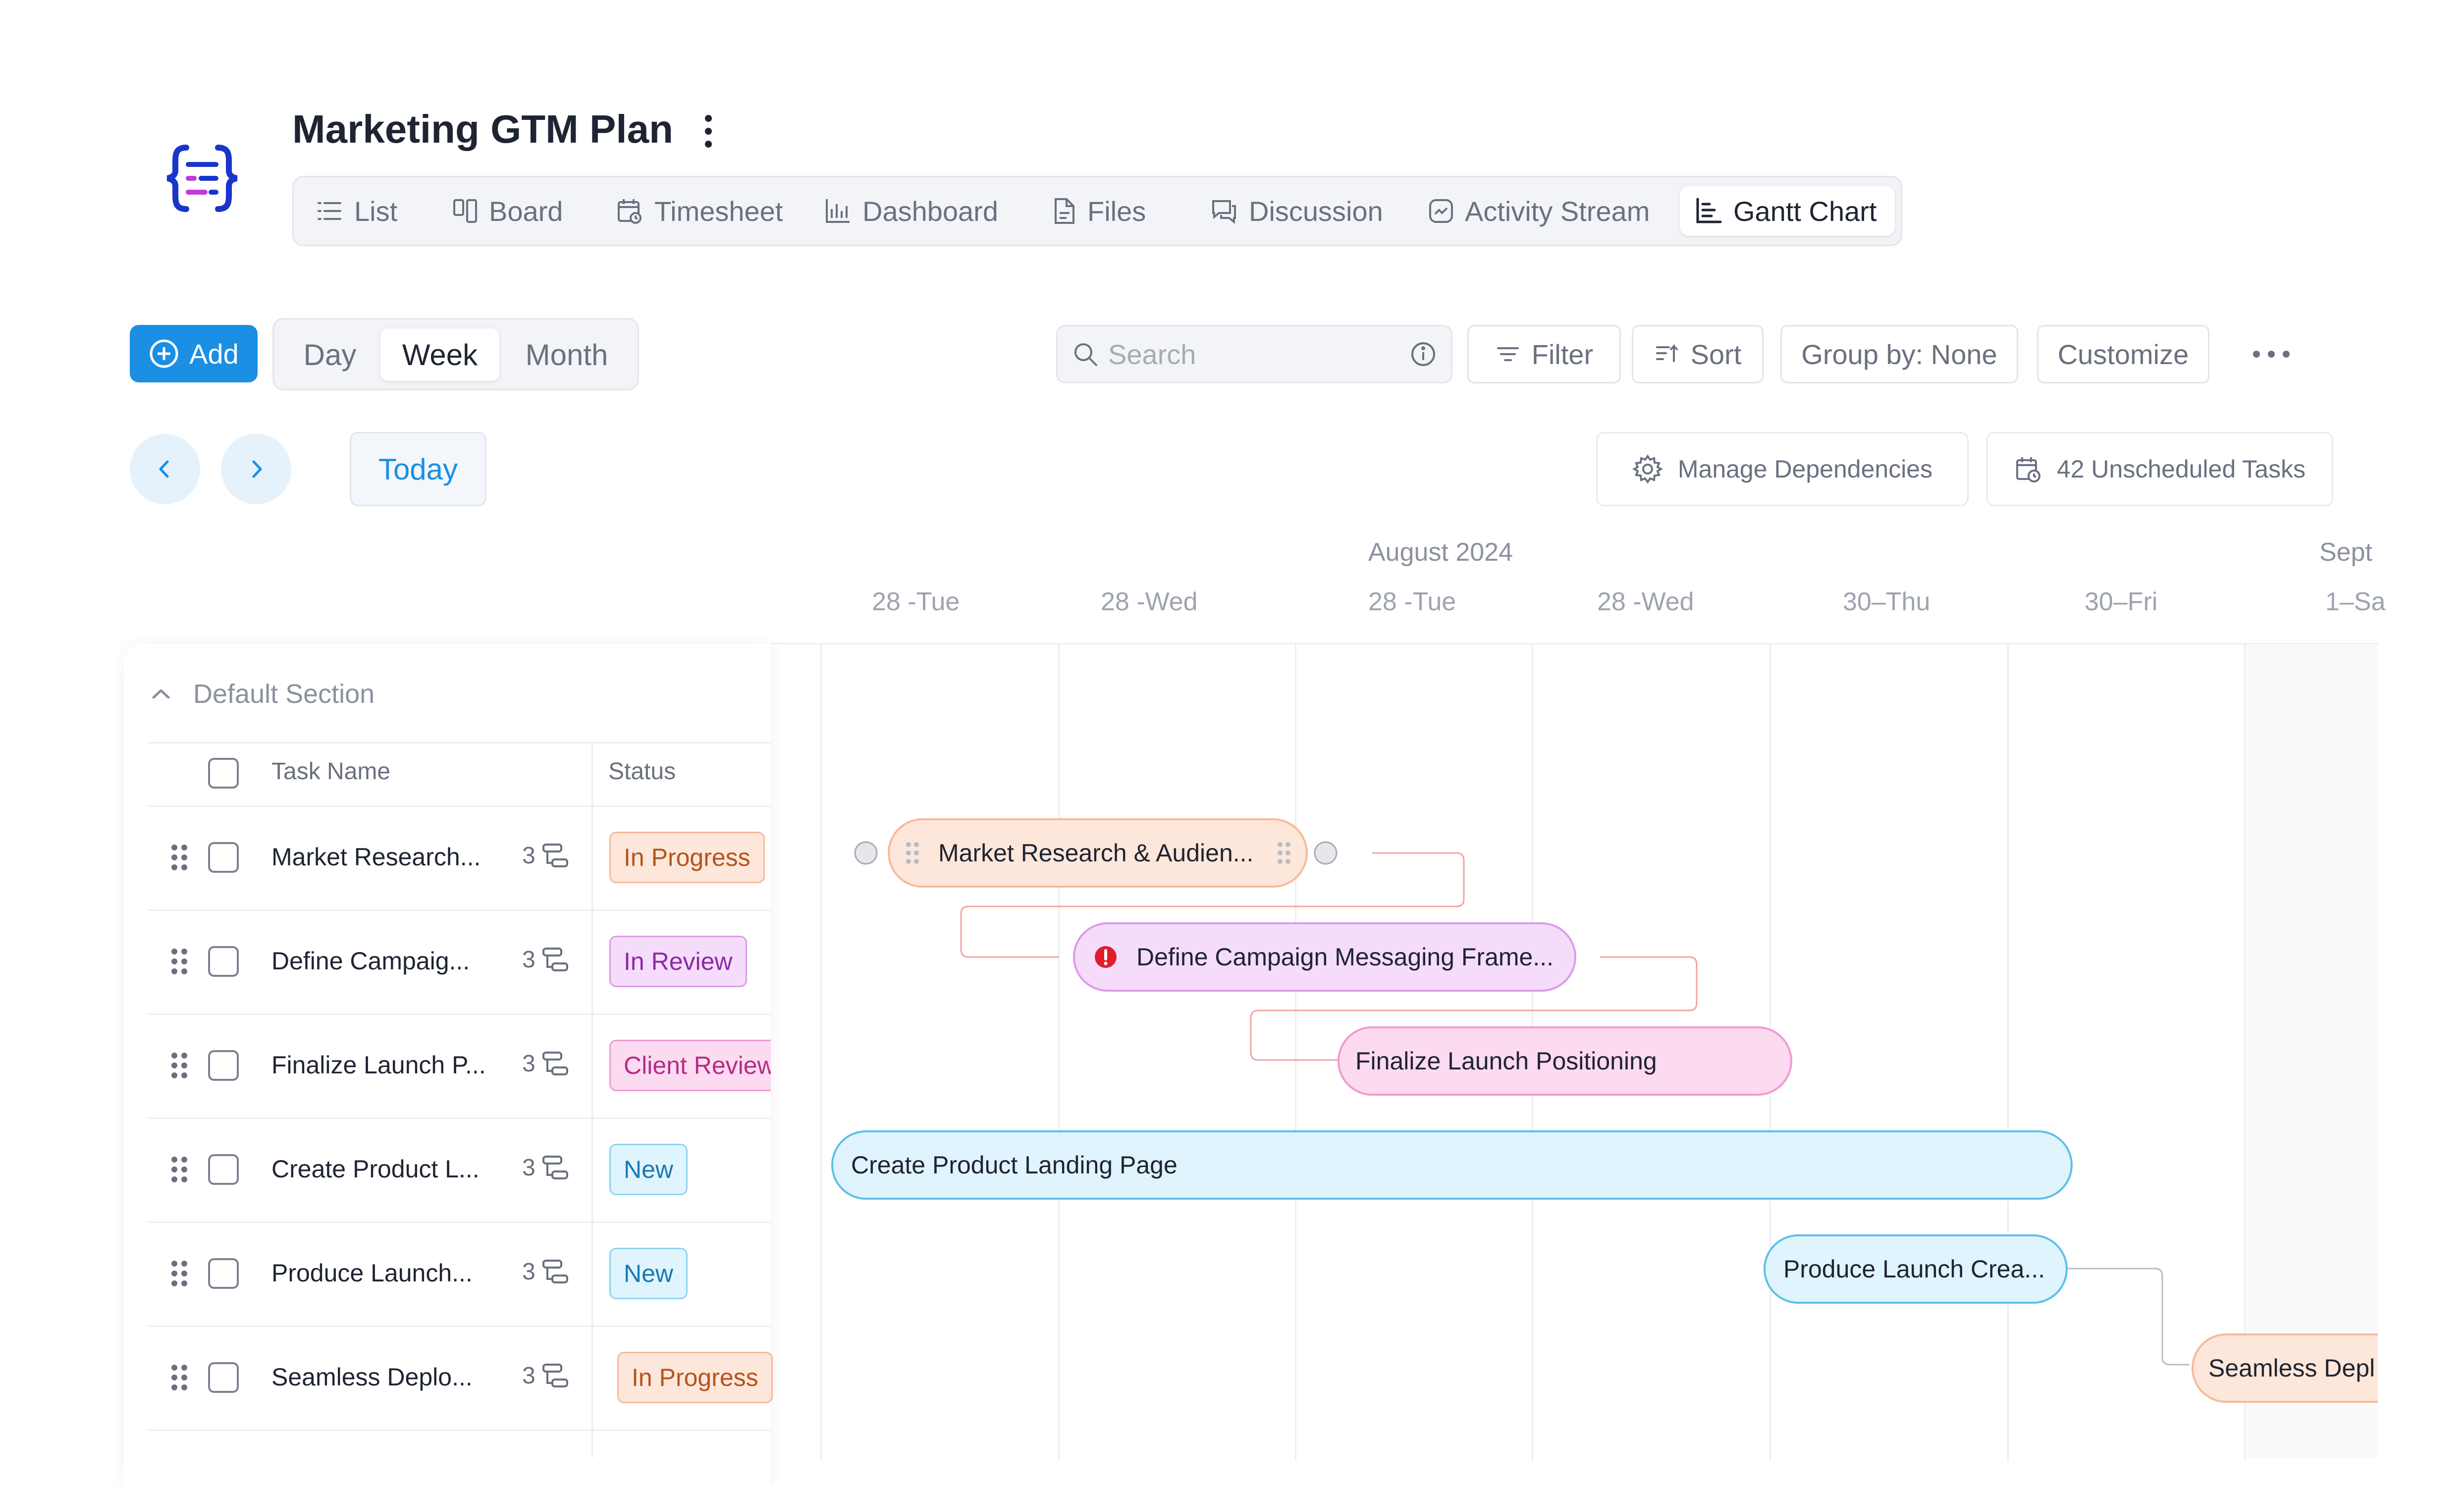 The height and width of the screenshot is (1486, 2464). I want to click on gantt-bar-seamless-deploy: Seamless Depl, so click(2296, 1368).